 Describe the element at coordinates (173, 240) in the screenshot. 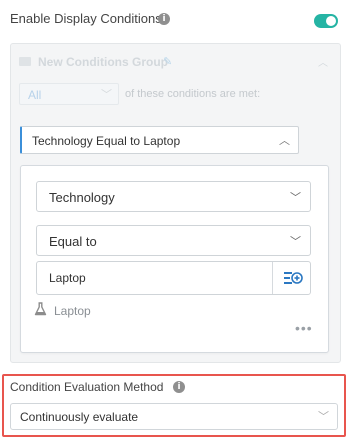

I see `operator-select: Equal to ﹀` at that location.